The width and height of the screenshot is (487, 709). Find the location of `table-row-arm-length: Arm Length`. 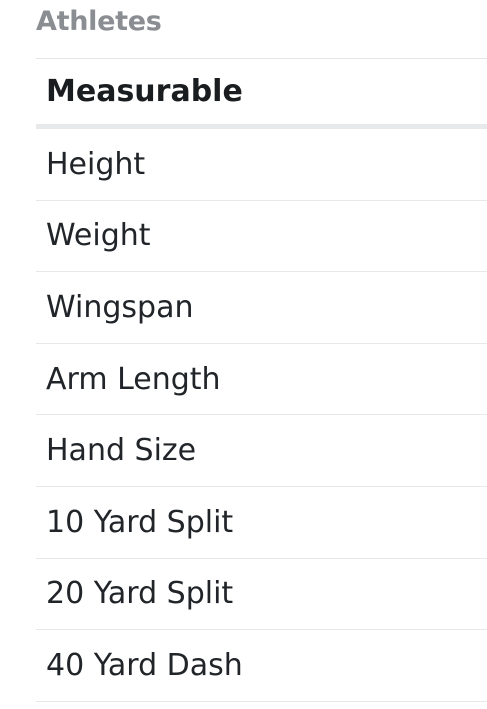

table-row-arm-length: Arm Length is located at coordinates (261, 380).